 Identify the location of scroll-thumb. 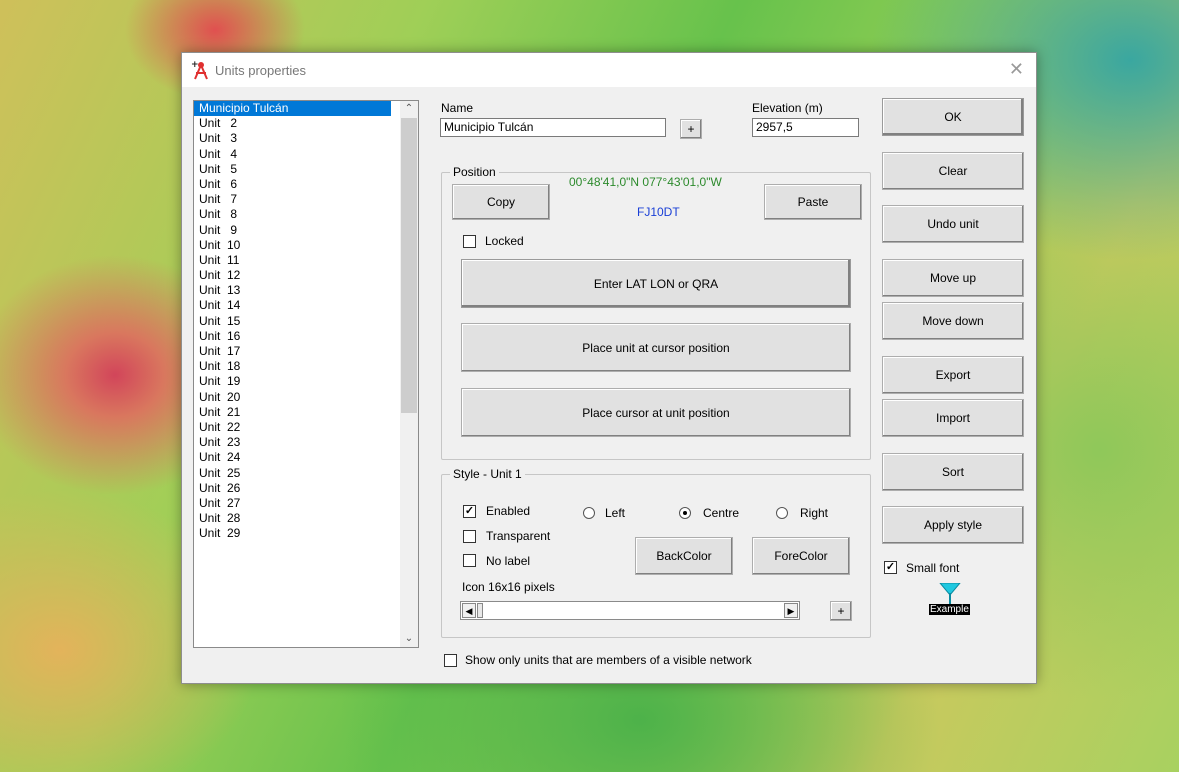
(409, 265).